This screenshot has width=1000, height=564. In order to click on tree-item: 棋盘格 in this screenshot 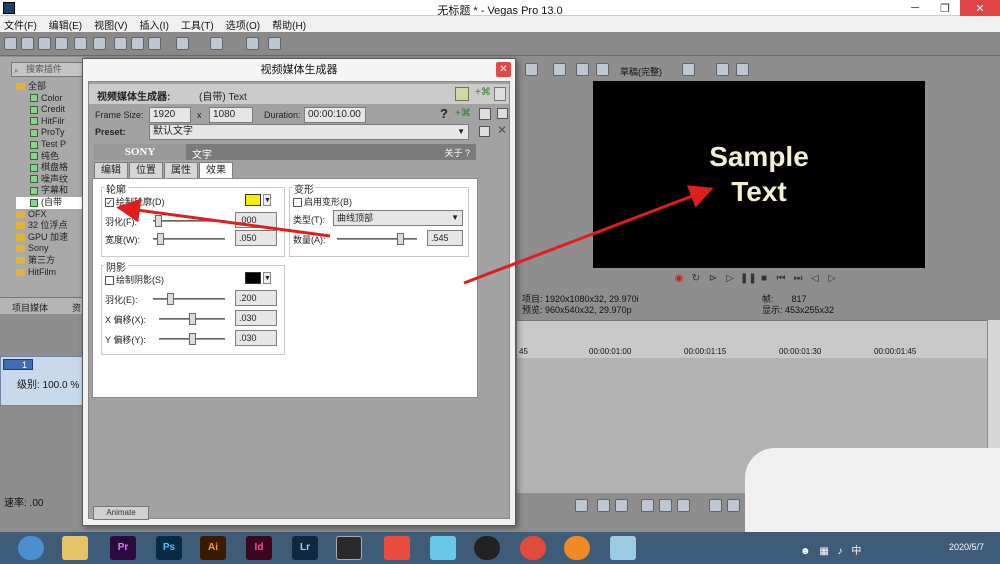, I will do `click(49, 168)`.